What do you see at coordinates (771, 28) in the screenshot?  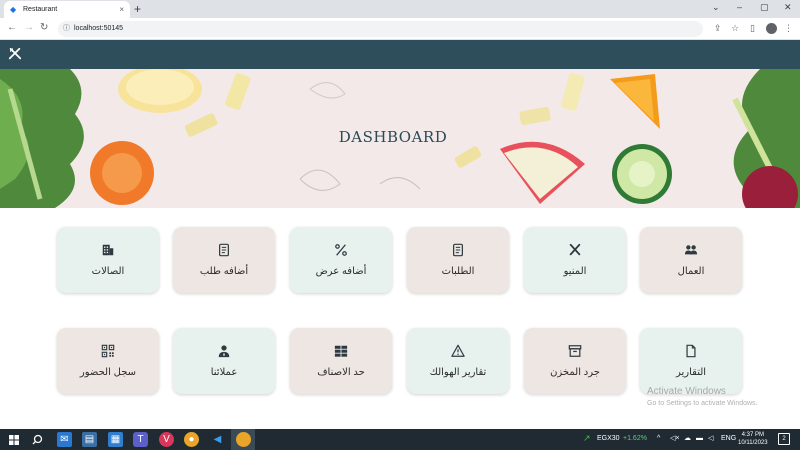 I see `profile-avatar-icon` at bounding box center [771, 28].